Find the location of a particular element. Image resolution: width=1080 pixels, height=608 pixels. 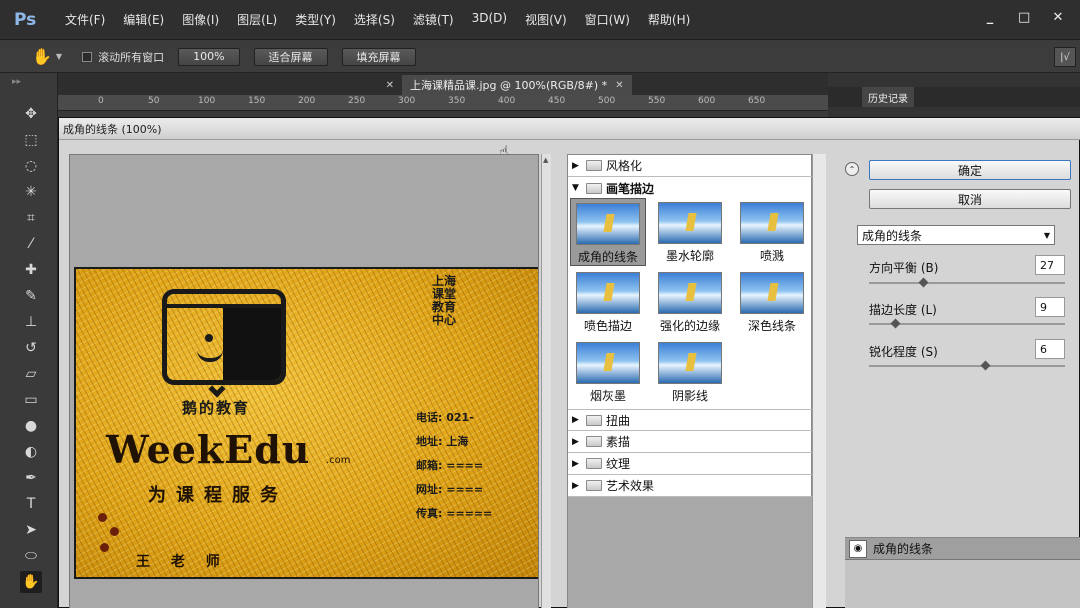

filter-thumb-accented-edges: 强化的边缘 is located at coordinates (690, 302).